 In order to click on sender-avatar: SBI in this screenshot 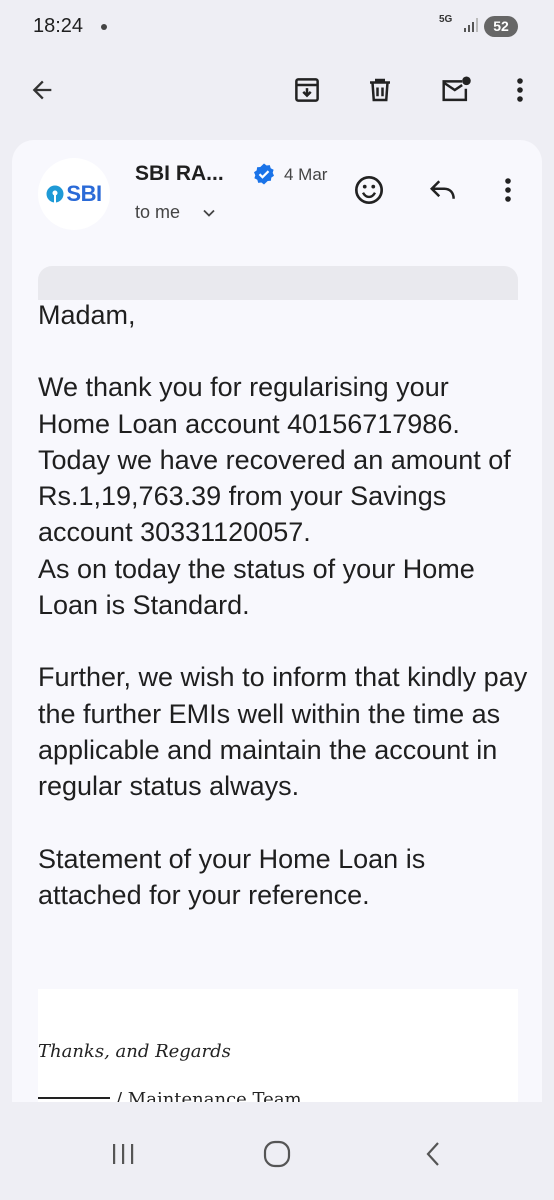, I will do `click(74, 194)`.